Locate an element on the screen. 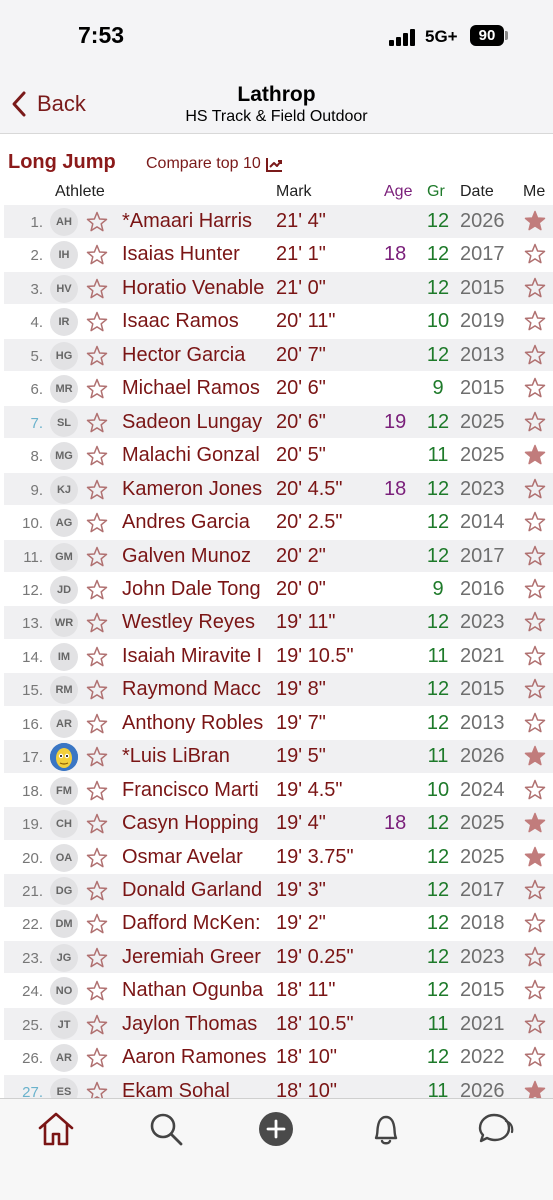  table-row: 10. AG Andres Garcia 20' 2.5" 12 2014 is located at coordinates (278, 522).